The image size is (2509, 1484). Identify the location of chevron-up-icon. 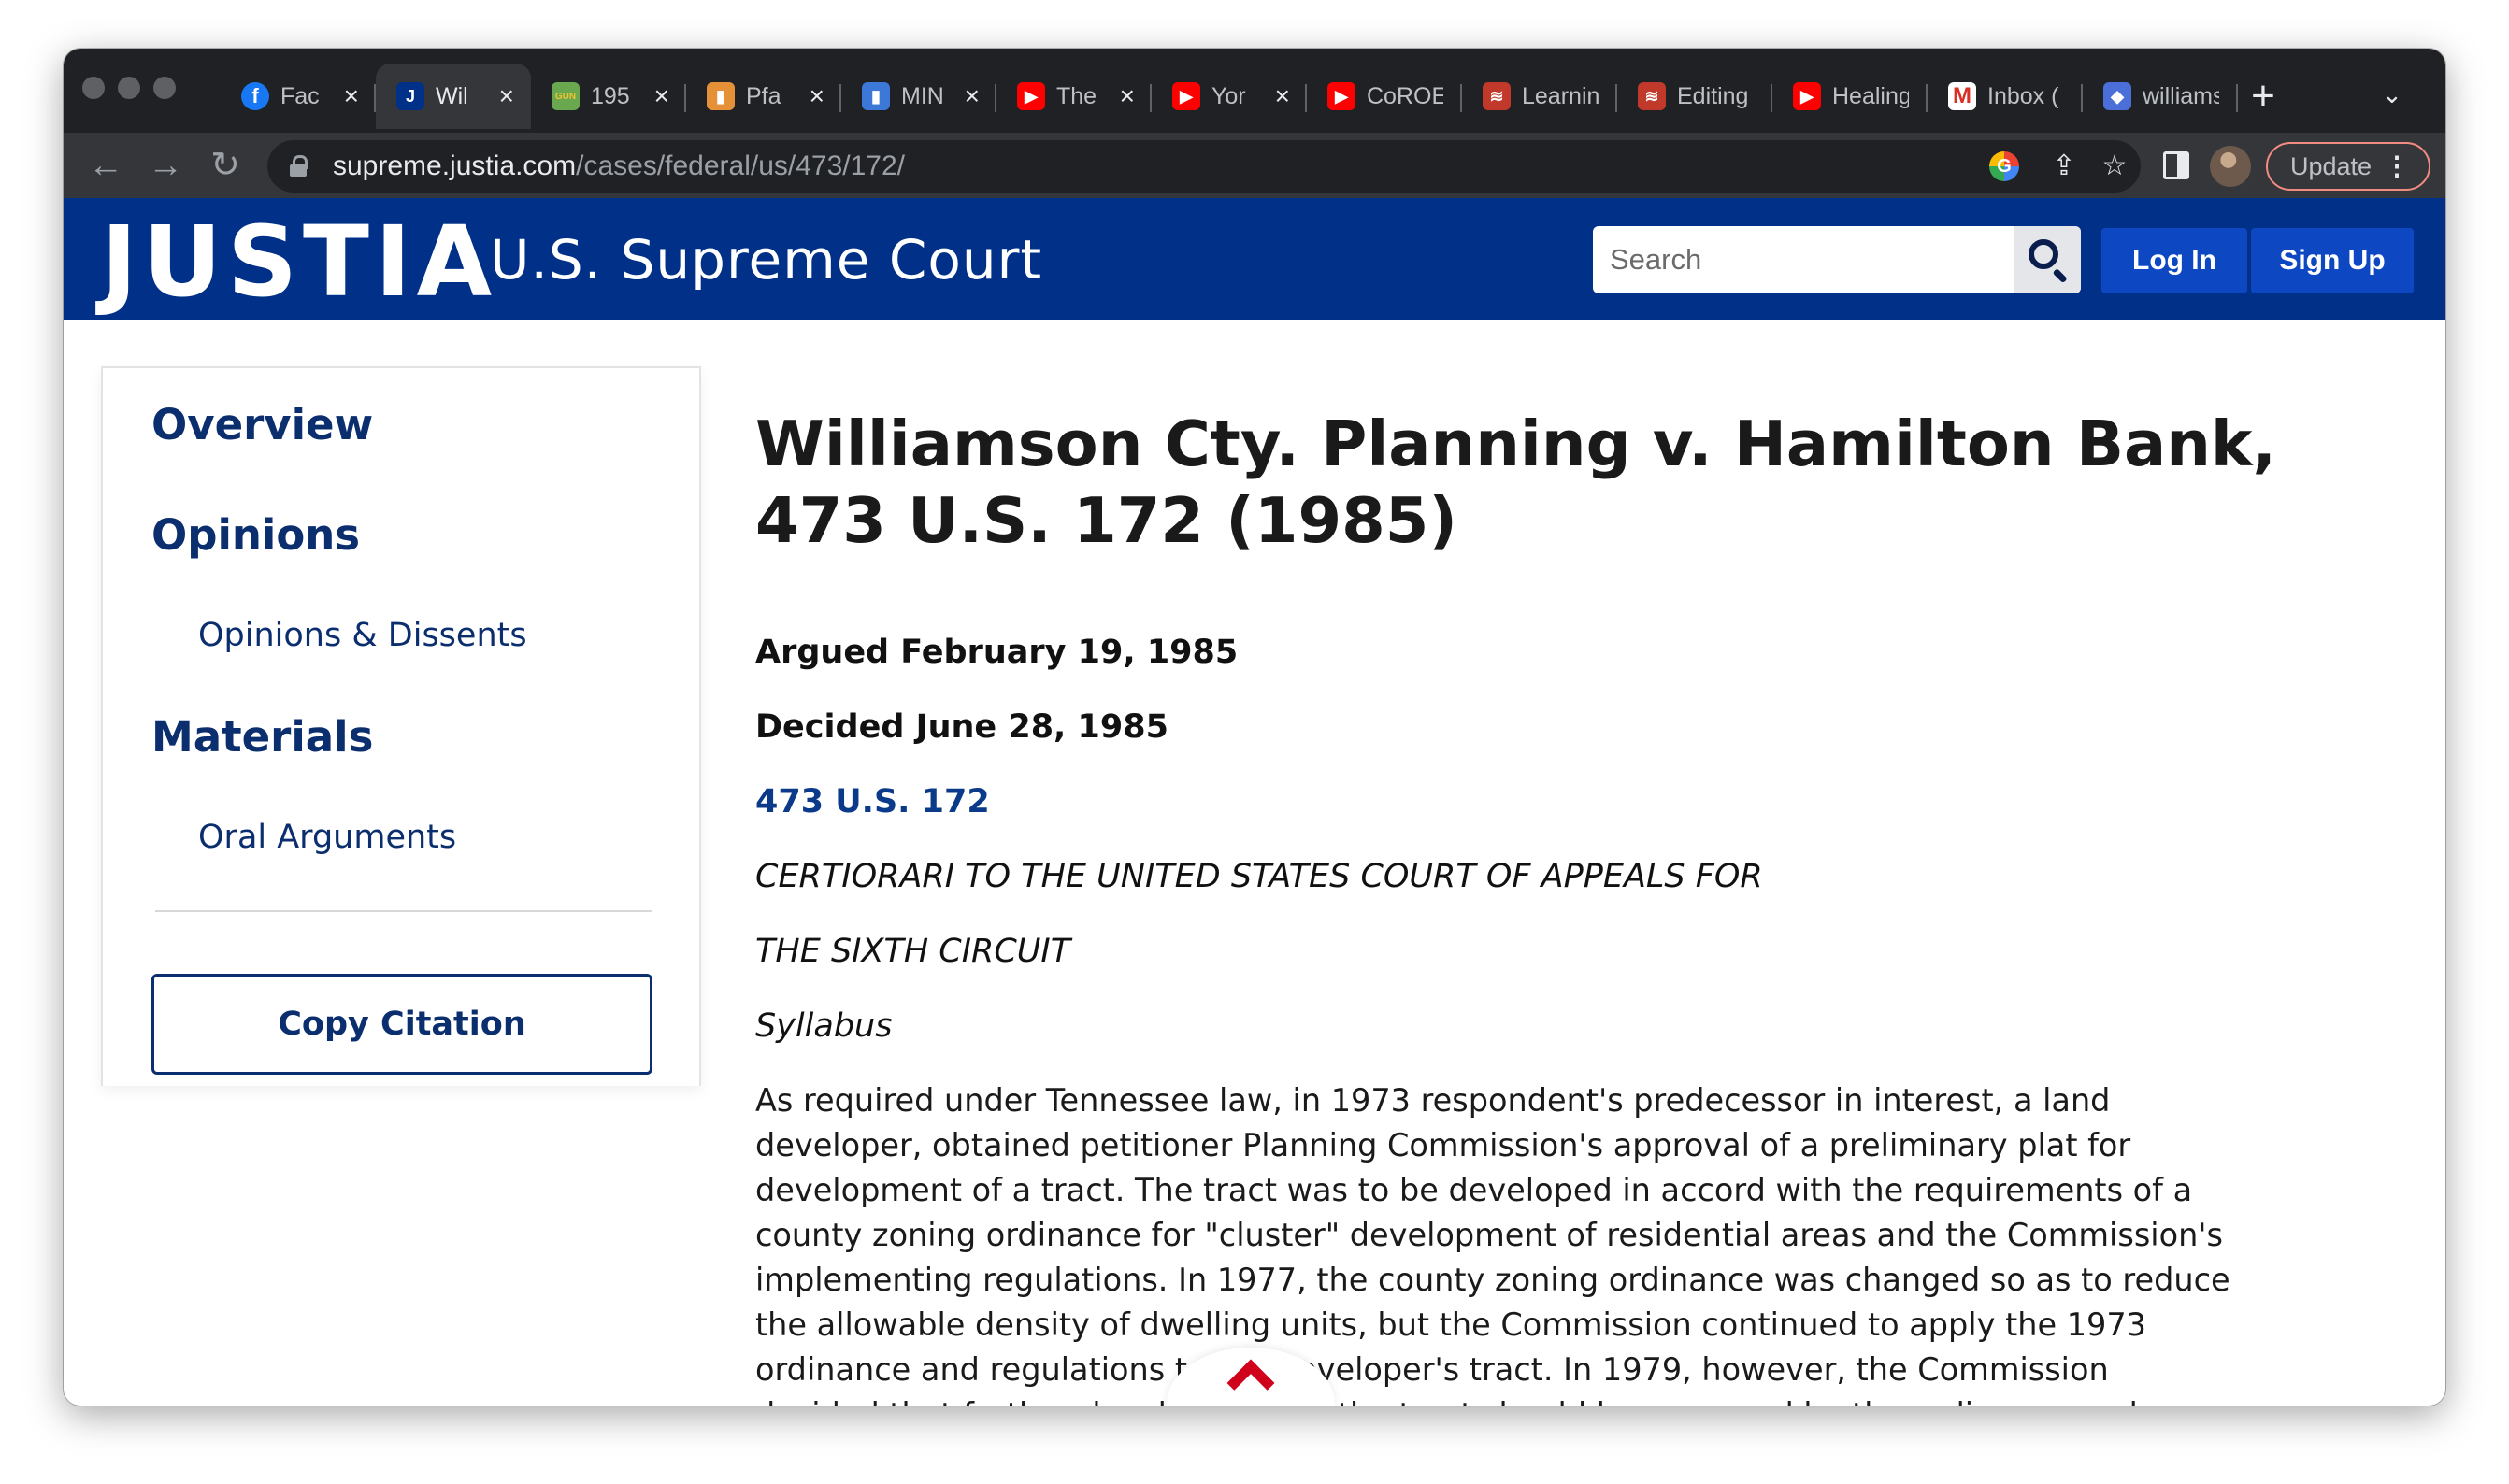
(1250, 1382).